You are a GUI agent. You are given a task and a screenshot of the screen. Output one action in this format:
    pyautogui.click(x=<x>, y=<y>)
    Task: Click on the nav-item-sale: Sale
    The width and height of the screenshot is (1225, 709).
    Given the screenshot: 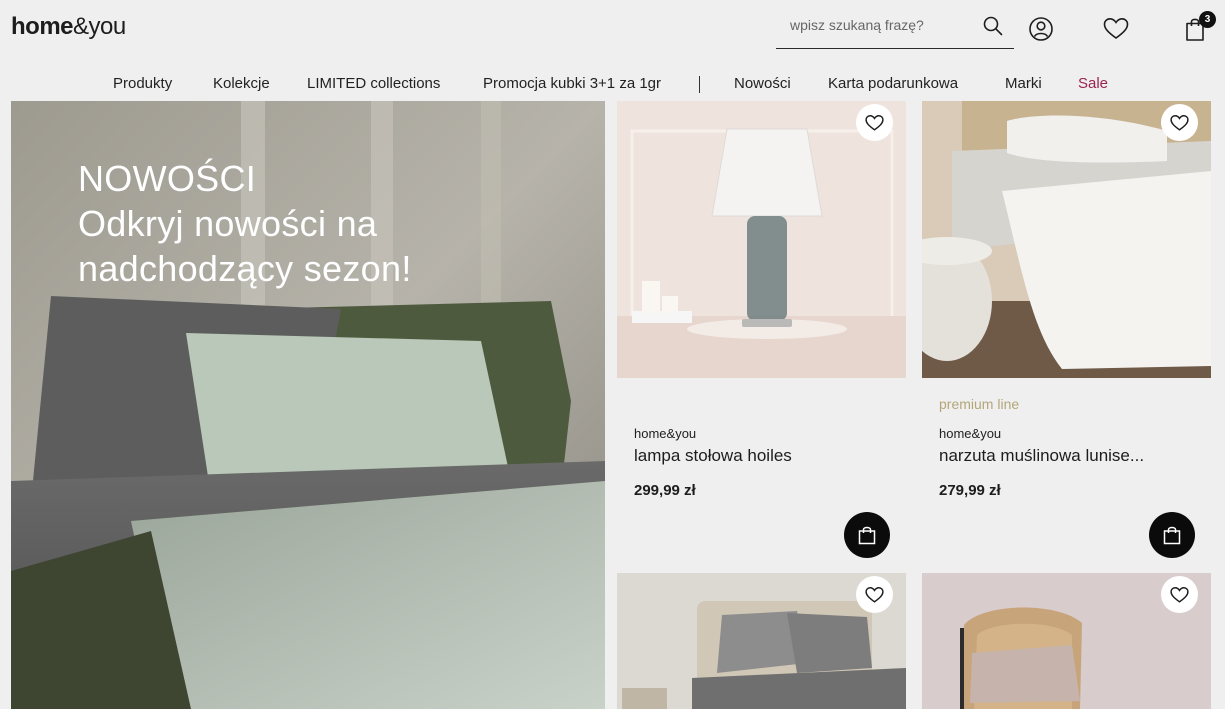 What is the action you would take?
    pyautogui.click(x=1093, y=83)
    